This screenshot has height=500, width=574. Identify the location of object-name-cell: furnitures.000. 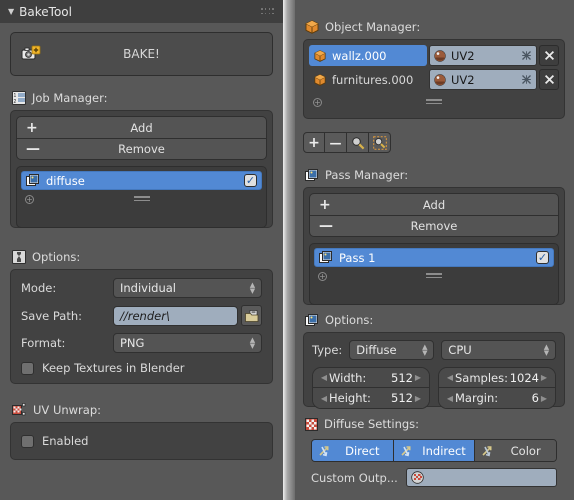
(368, 79).